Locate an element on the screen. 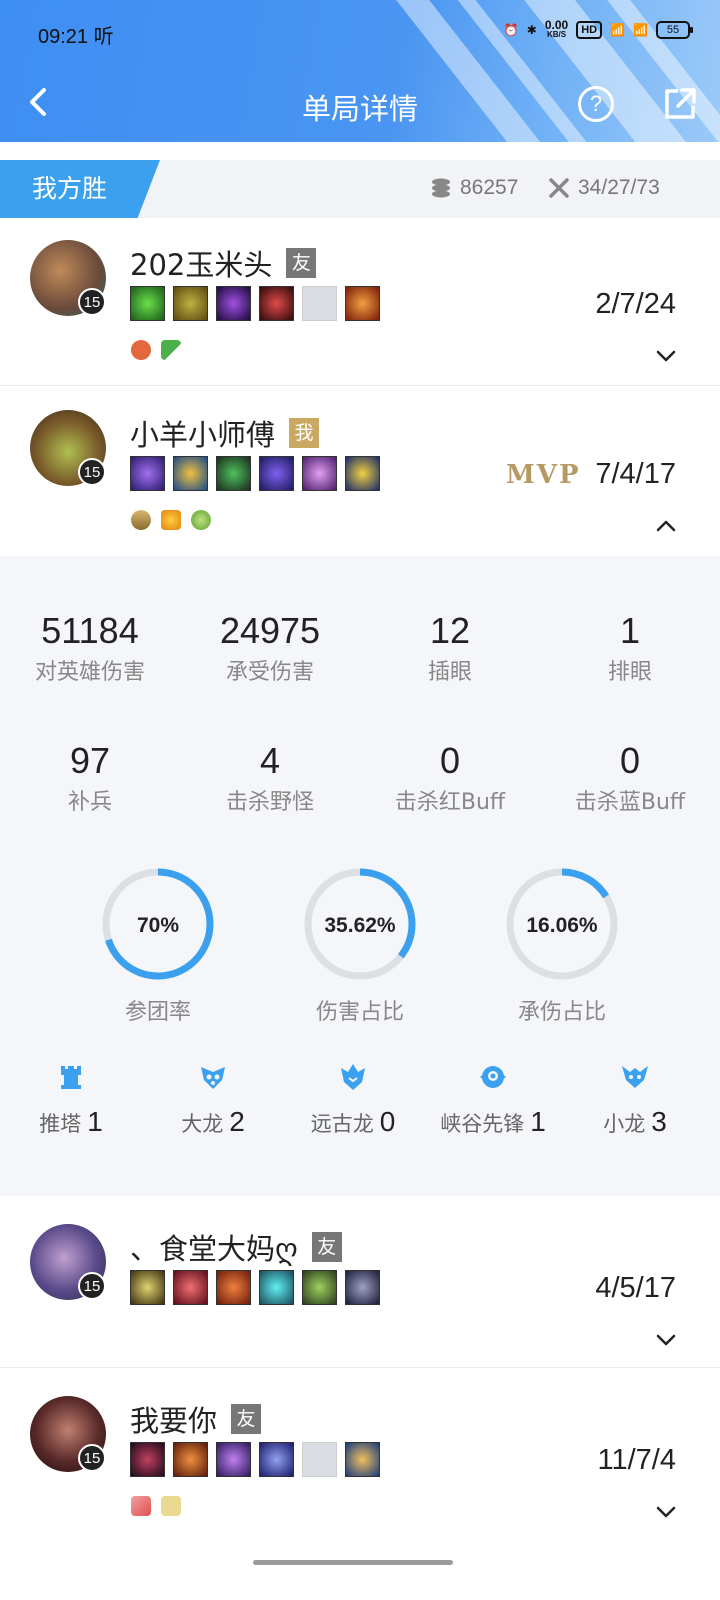 The width and height of the screenshot is (720, 1600). player-kda: 7/4/17 is located at coordinates (635, 474).